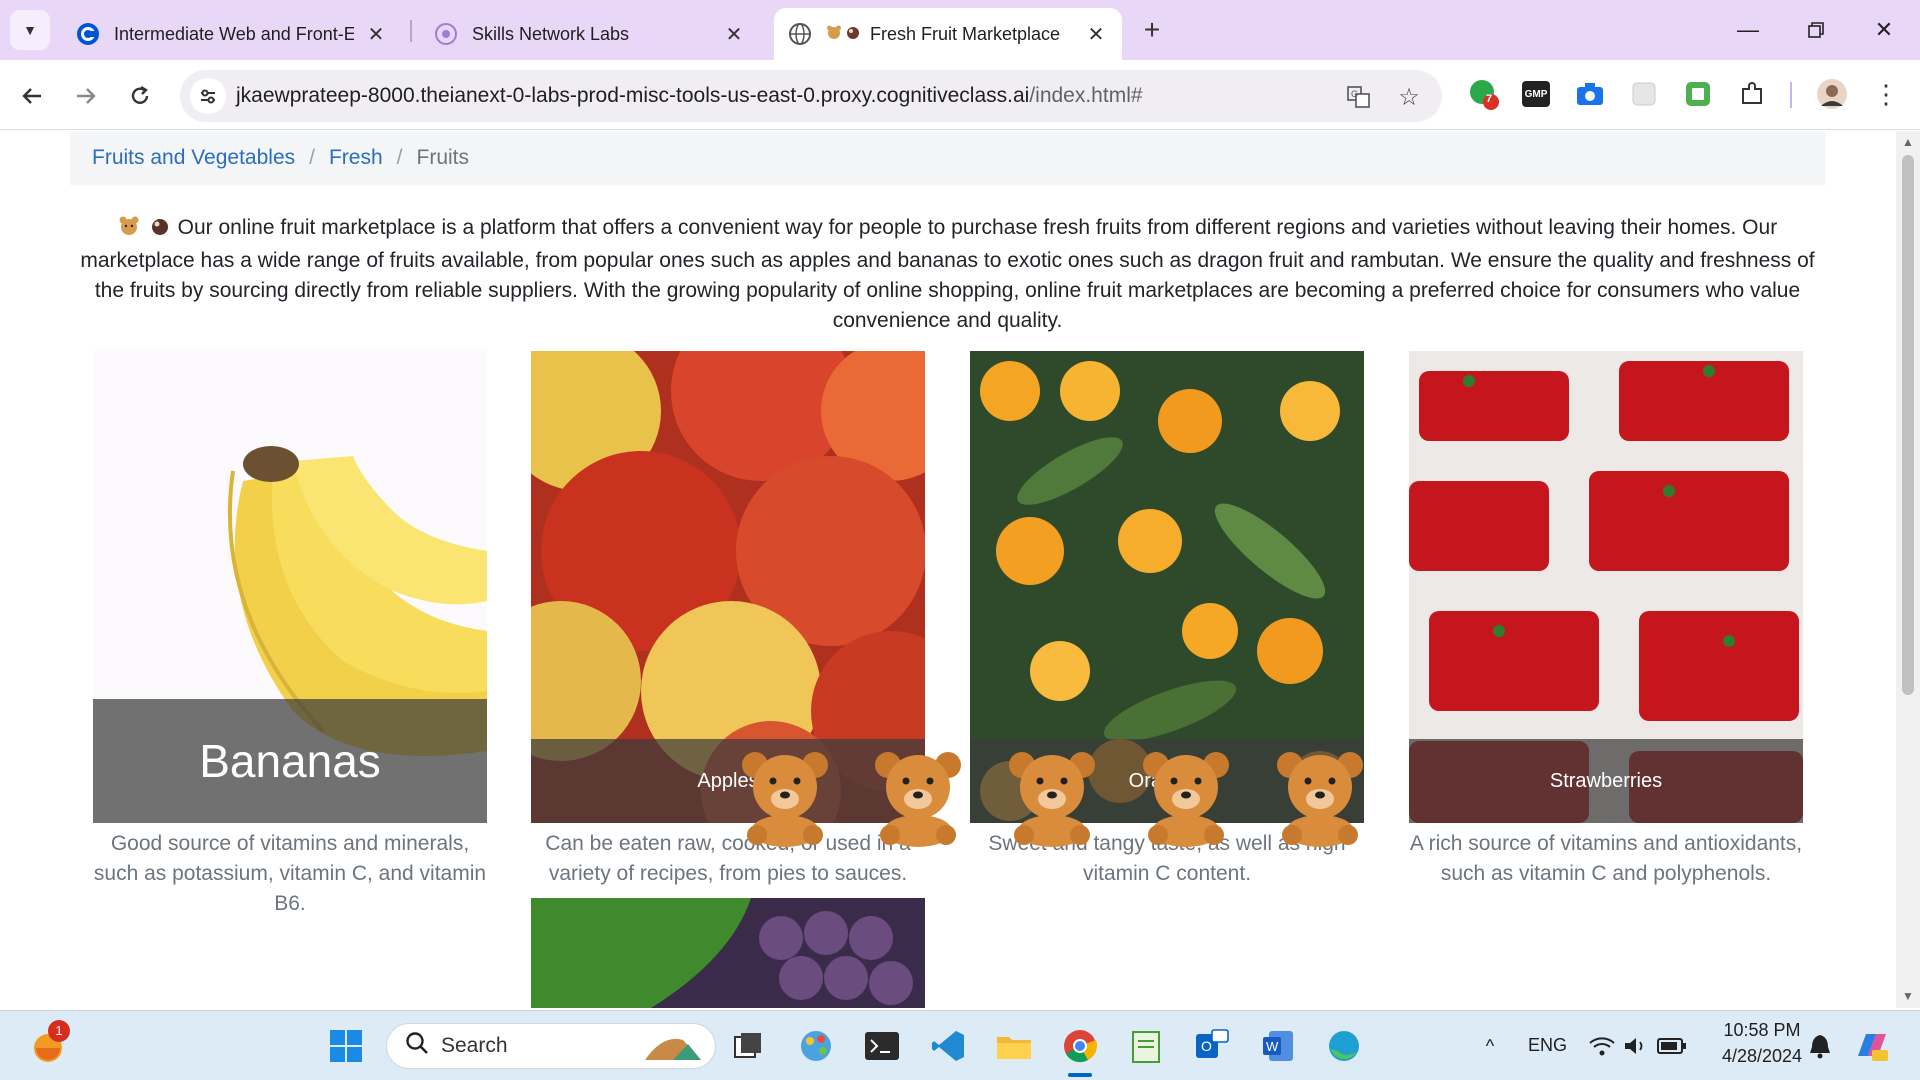 The width and height of the screenshot is (1920, 1080). Describe the element at coordinates (1590, 94) in the screenshot. I see `camera-icon` at that location.